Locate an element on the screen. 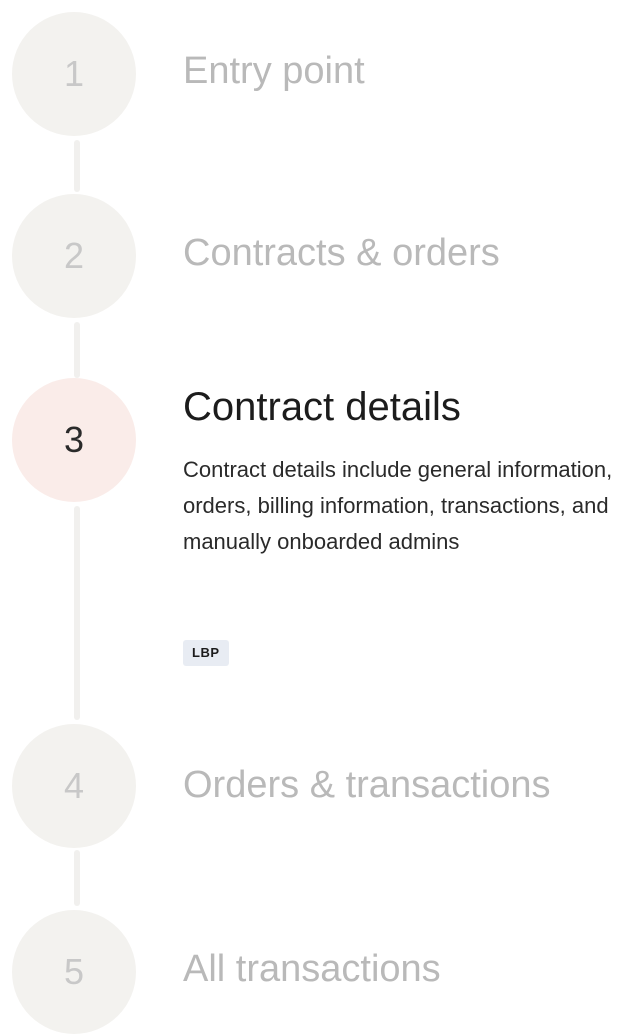 This screenshot has width=633, height=1034. status-badge: LBP is located at coordinates (206, 653).